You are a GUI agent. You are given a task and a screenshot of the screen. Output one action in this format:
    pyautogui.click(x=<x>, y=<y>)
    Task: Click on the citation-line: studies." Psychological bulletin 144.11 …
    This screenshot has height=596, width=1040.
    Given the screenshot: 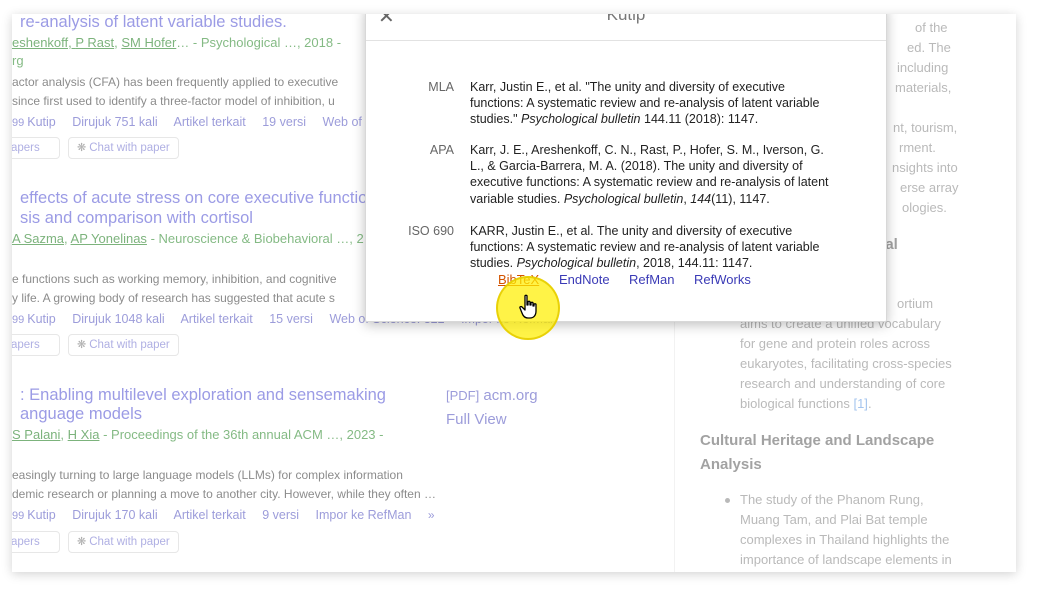 What is the action you would take?
    pyautogui.click(x=665, y=119)
    